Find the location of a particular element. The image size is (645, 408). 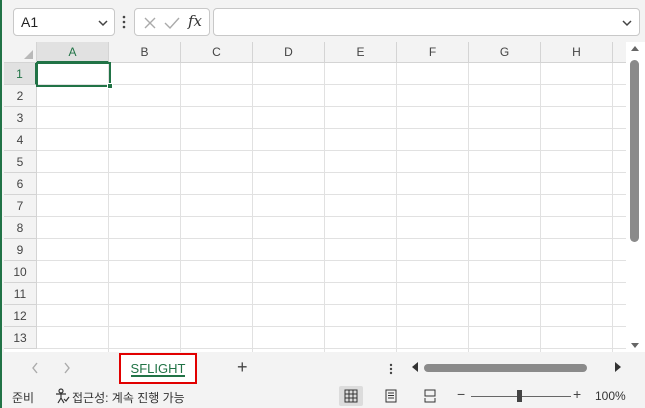

row-header: 2 is located at coordinates (20, 96).